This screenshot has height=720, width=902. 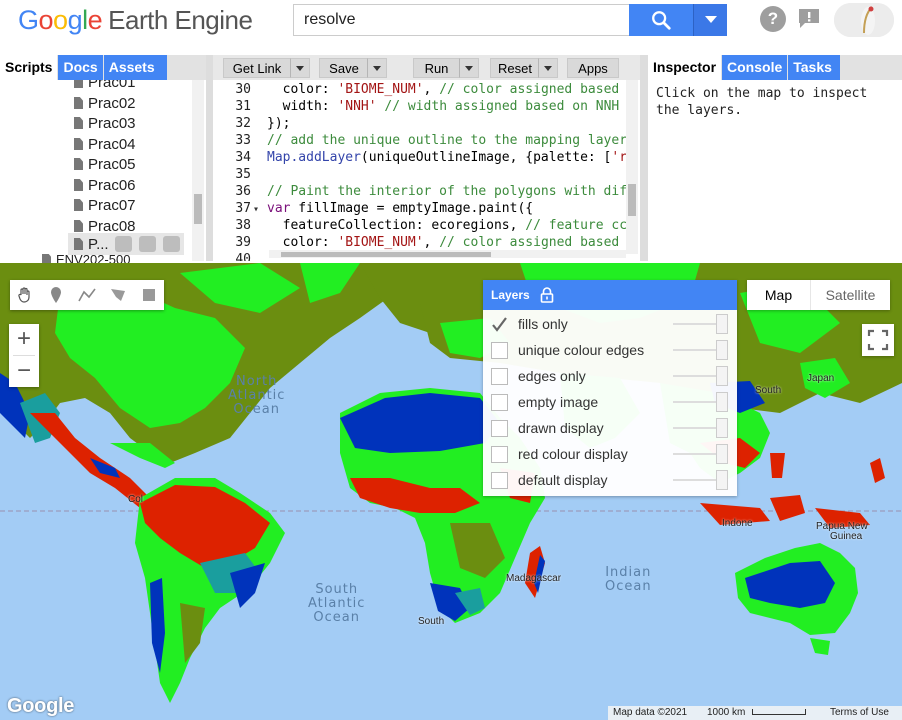 What do you see at coordinates (243, 174) in the screenshot?
I see `code-line: 35` at bounding box center [243, 174].